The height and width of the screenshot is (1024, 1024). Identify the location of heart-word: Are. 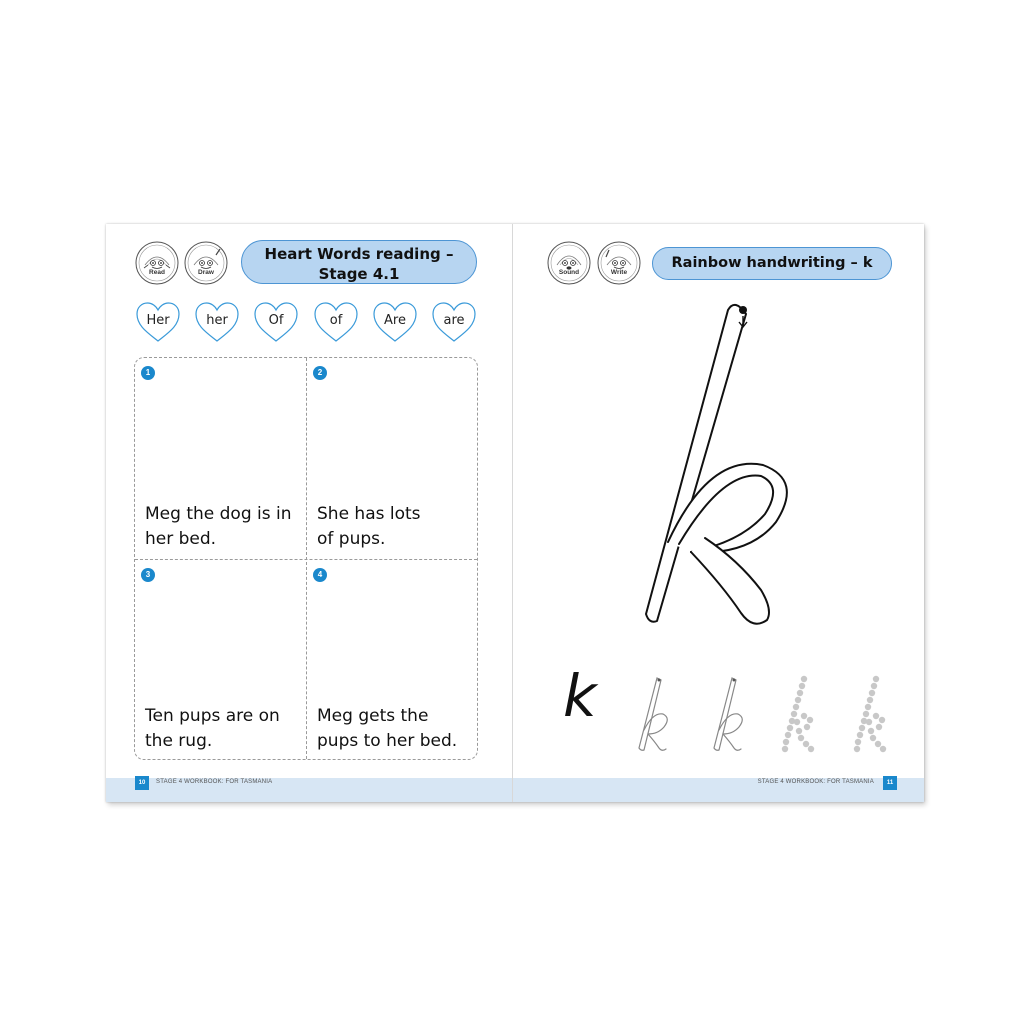
(395, 322).